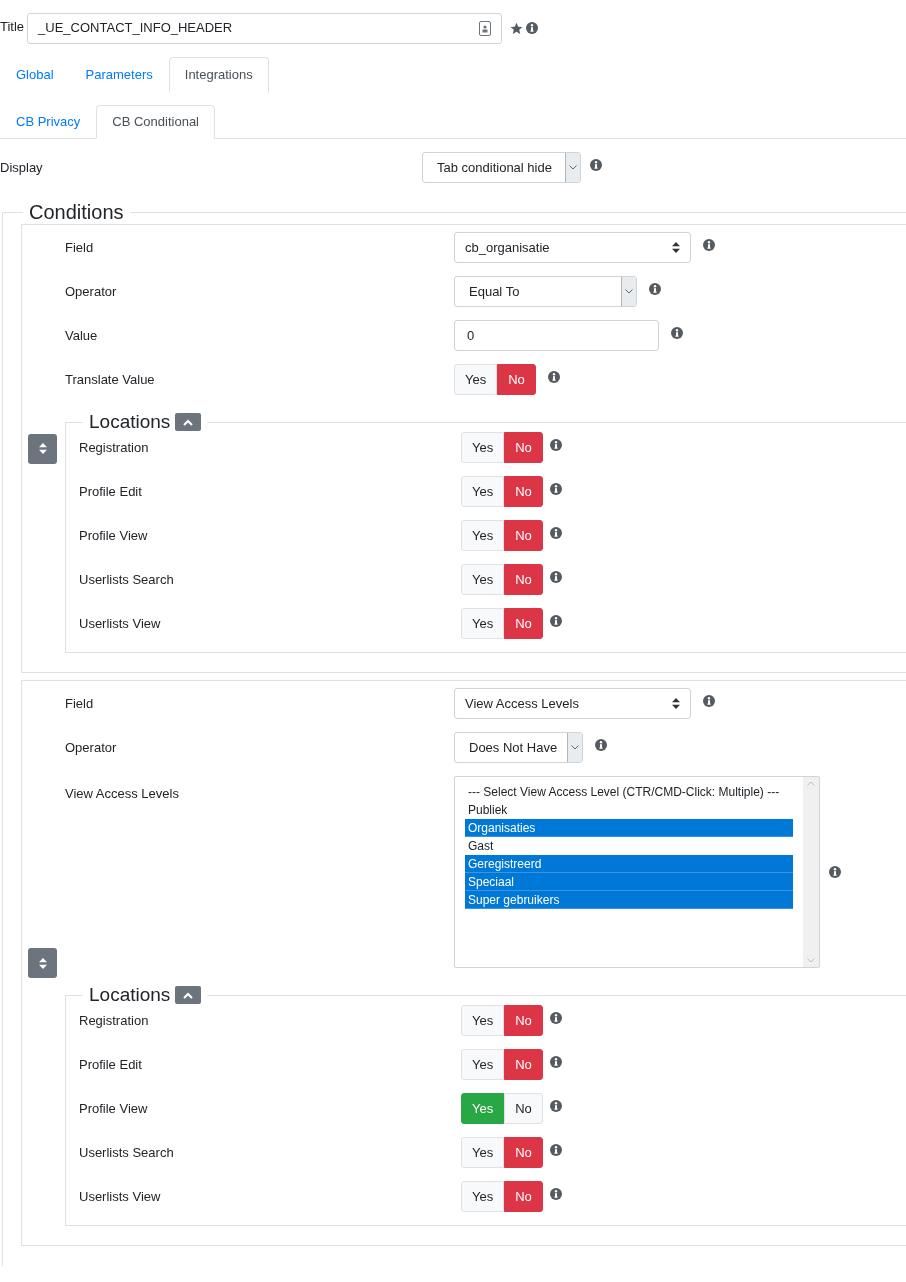  I want to click on dropdown: Equal To, so click(545, 291).